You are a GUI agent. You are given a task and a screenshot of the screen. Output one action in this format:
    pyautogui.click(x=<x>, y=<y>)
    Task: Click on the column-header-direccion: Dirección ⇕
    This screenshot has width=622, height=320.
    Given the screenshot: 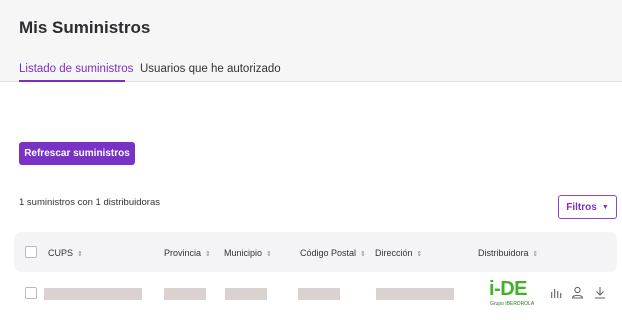 What is the action you would take?
    pyautogui.click(x=398, y=253)
    